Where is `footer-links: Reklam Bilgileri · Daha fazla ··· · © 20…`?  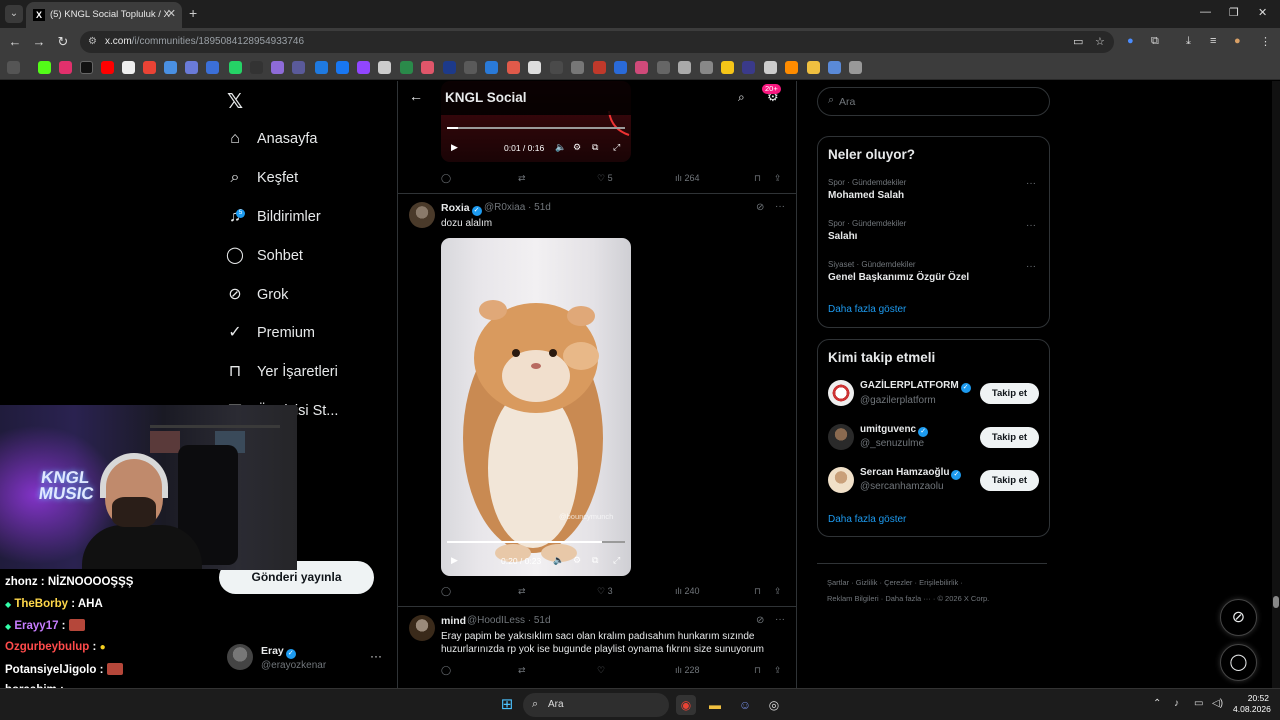 footer-links: Reklam Bilgileri · Daha fazla ··· · © 20… is located at coordinates (908, 598).